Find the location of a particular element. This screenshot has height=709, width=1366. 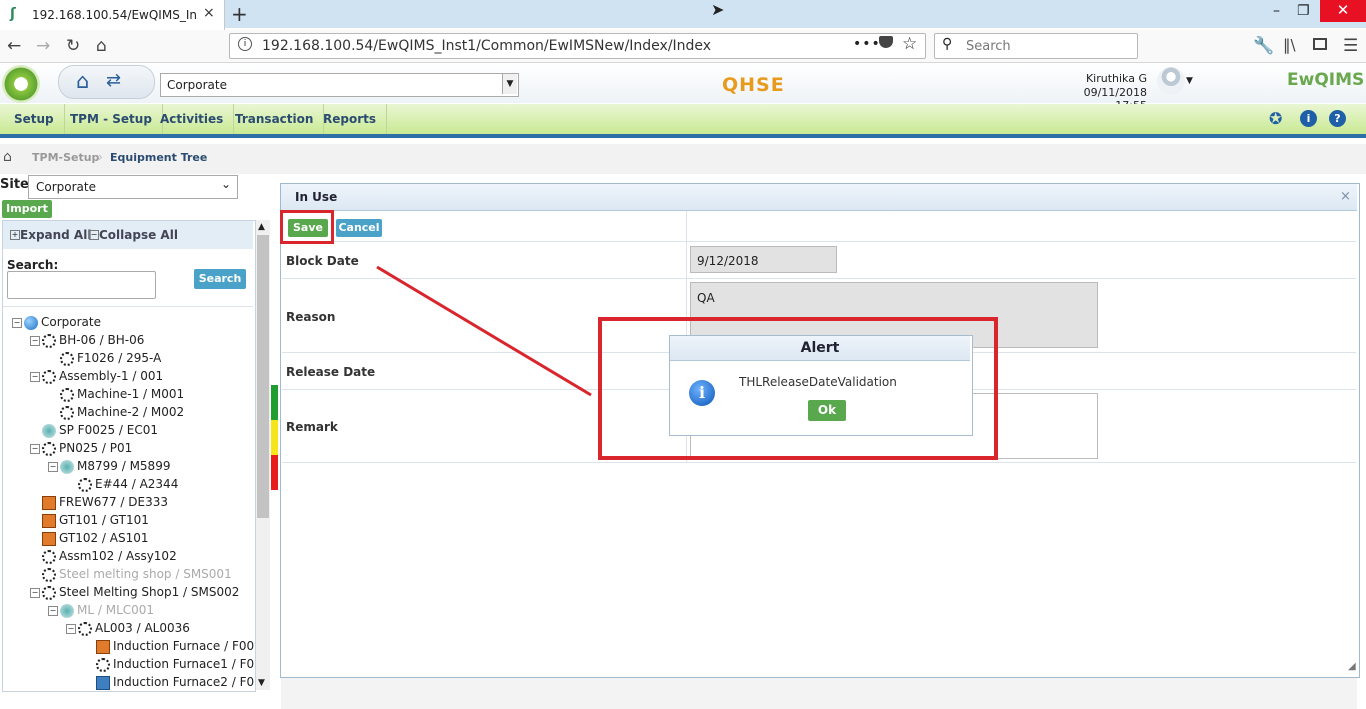

alert-message: THLReleaseDateValidation is located at coordinates (818, 382).